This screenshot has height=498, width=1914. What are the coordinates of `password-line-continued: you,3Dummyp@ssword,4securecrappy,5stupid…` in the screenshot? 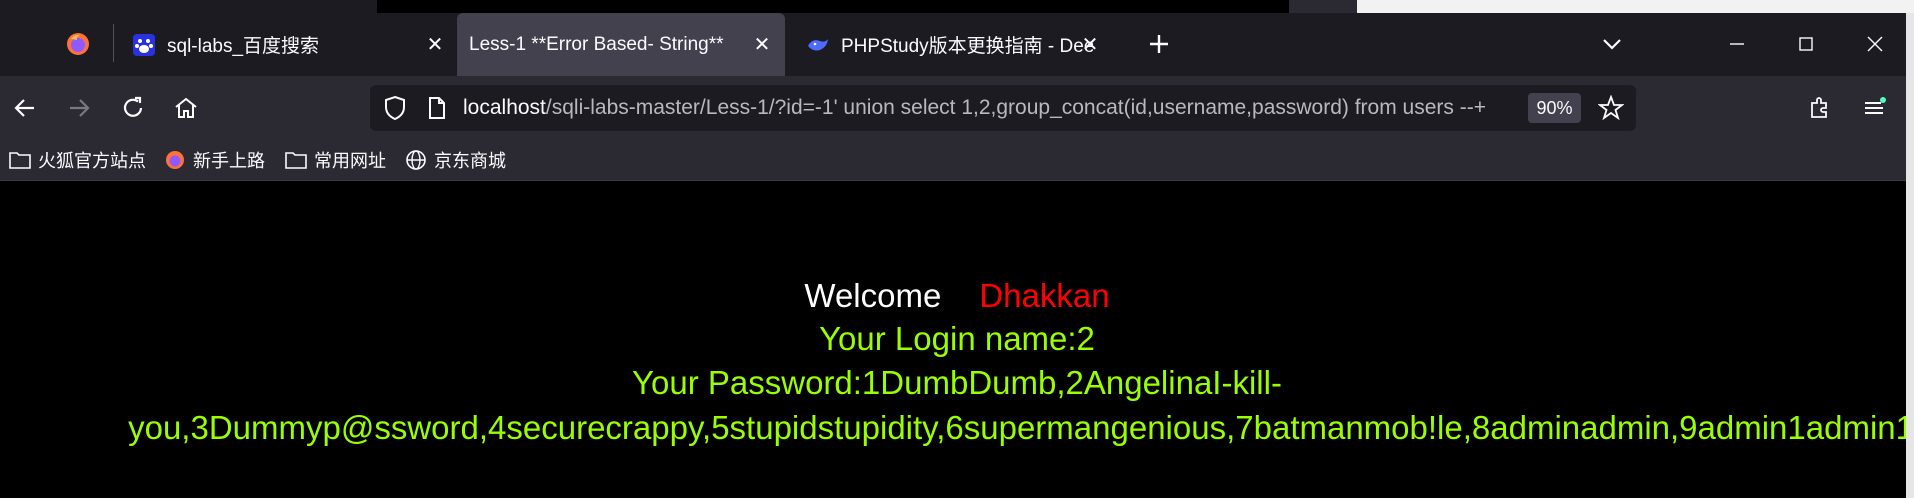 It's located at (1021, 427).